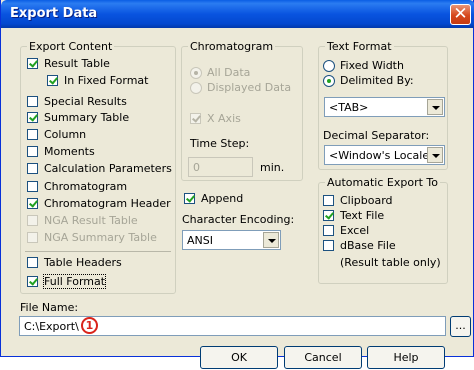 Image resolution: width=474 pixels, height=370 pixels. What do you see at coordinates (237, 14) in the screenshot?
I see `title-bar: Export Data ✕` at bounding box center [237, 14].